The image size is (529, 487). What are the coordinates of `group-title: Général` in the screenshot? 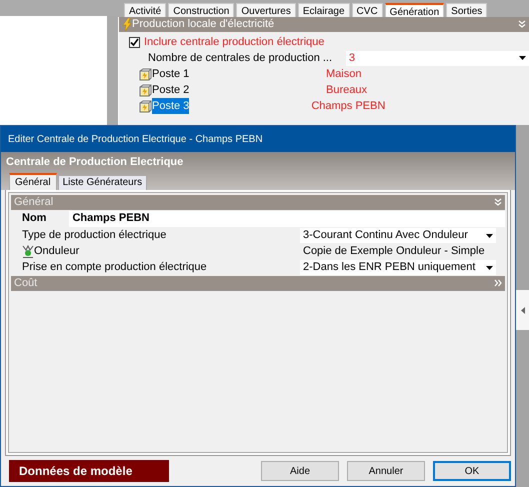 It's located at (34, 202).